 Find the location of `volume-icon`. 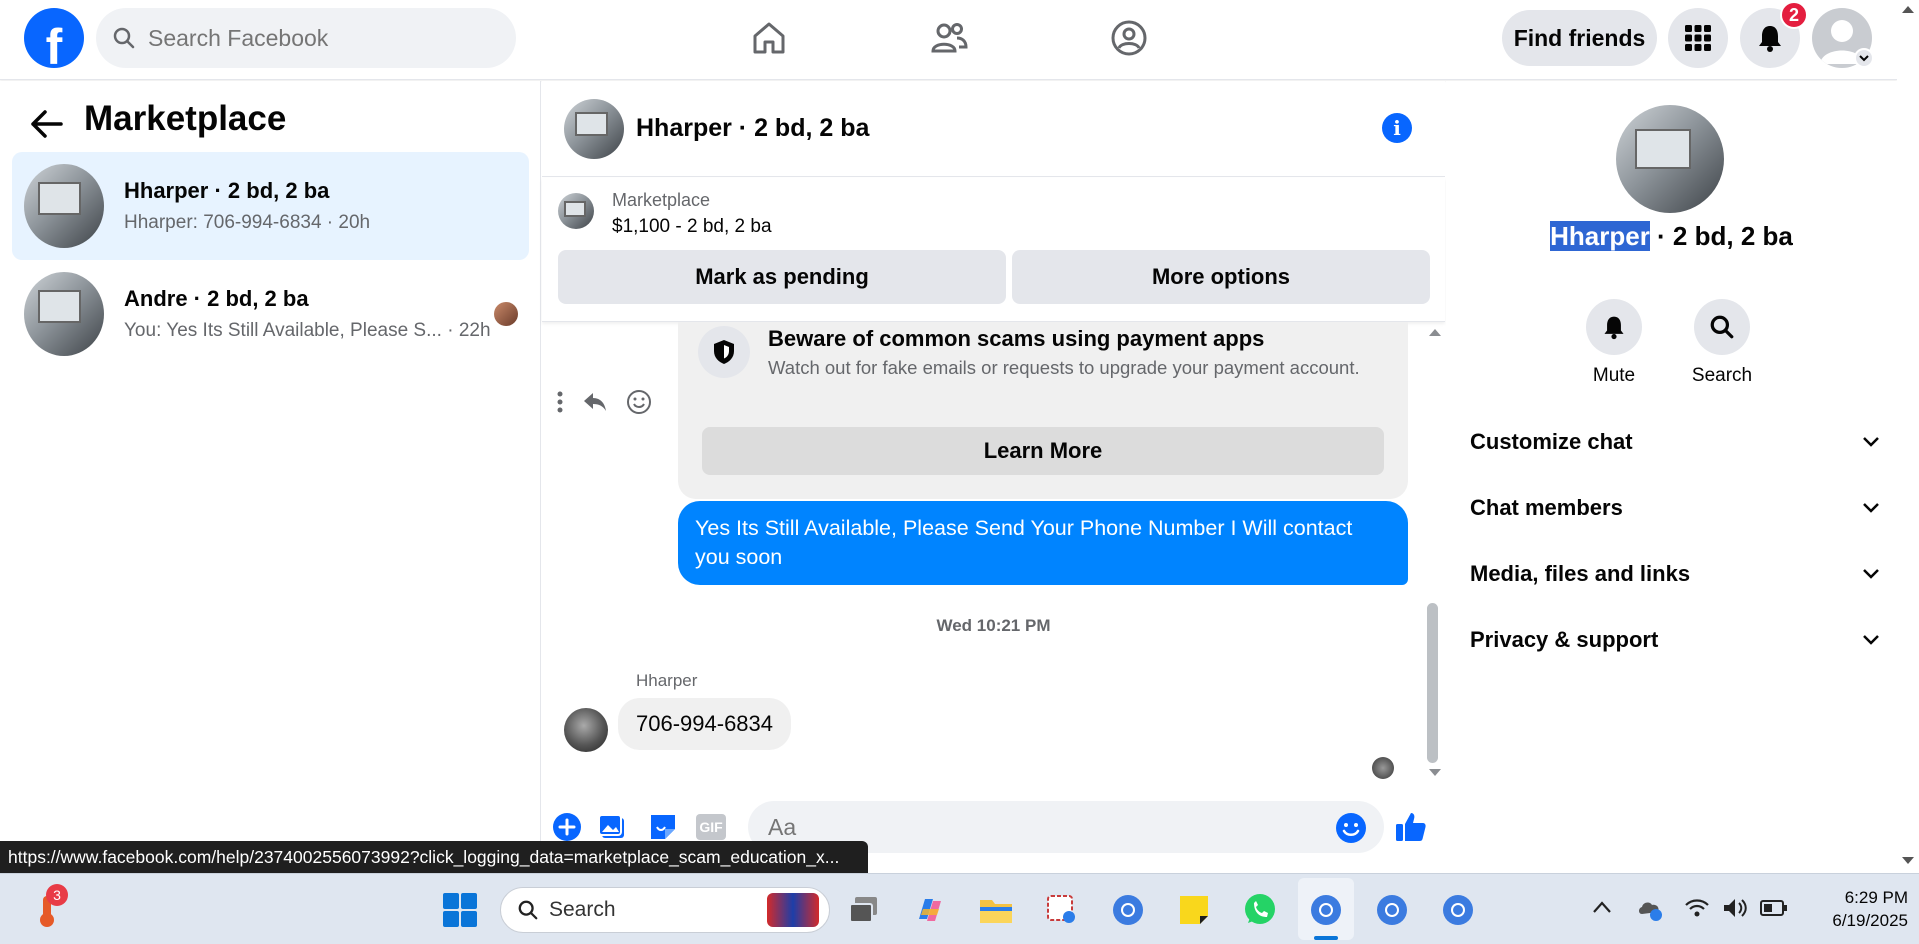

volume-icon is located at coordinates (1736, 908).